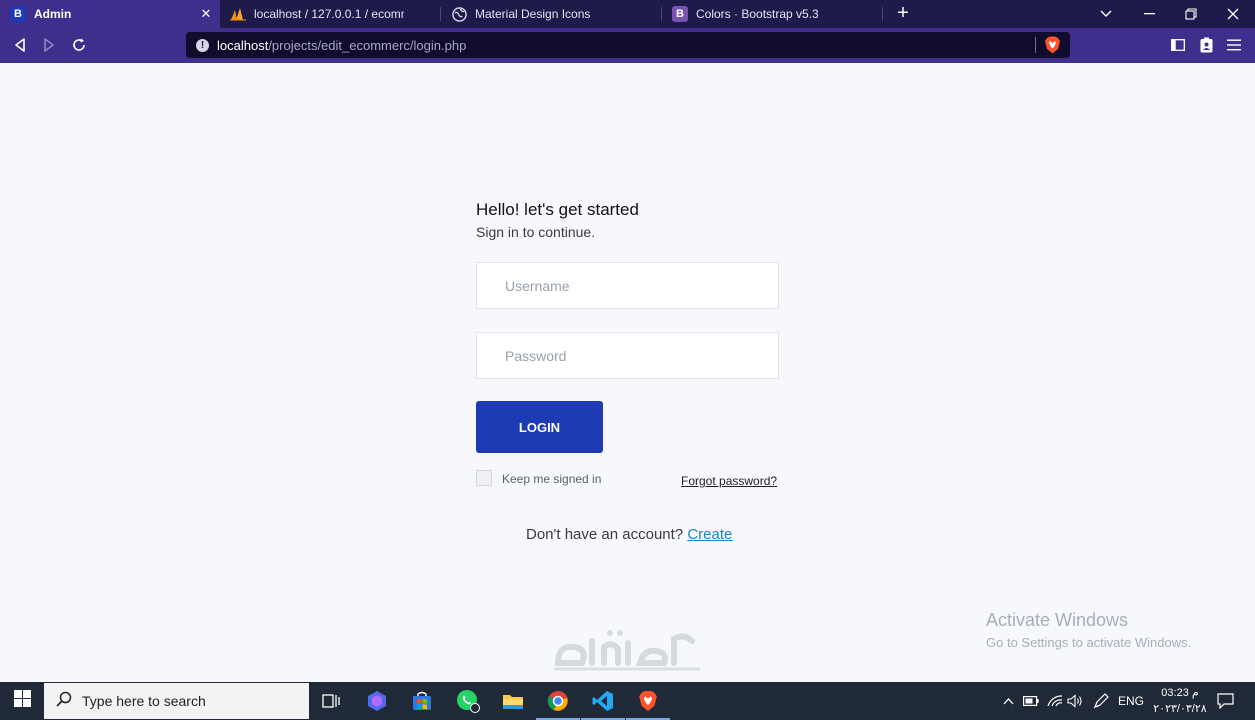 The height and width of the screenshot is (720, 1255). I want to click on restore-icon, so click(1191, 14).